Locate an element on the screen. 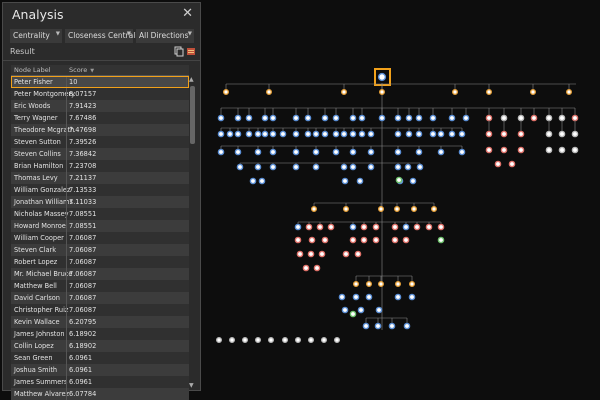  direction-dropdown: All Directions ▼ is located at coordinates (165, 36).